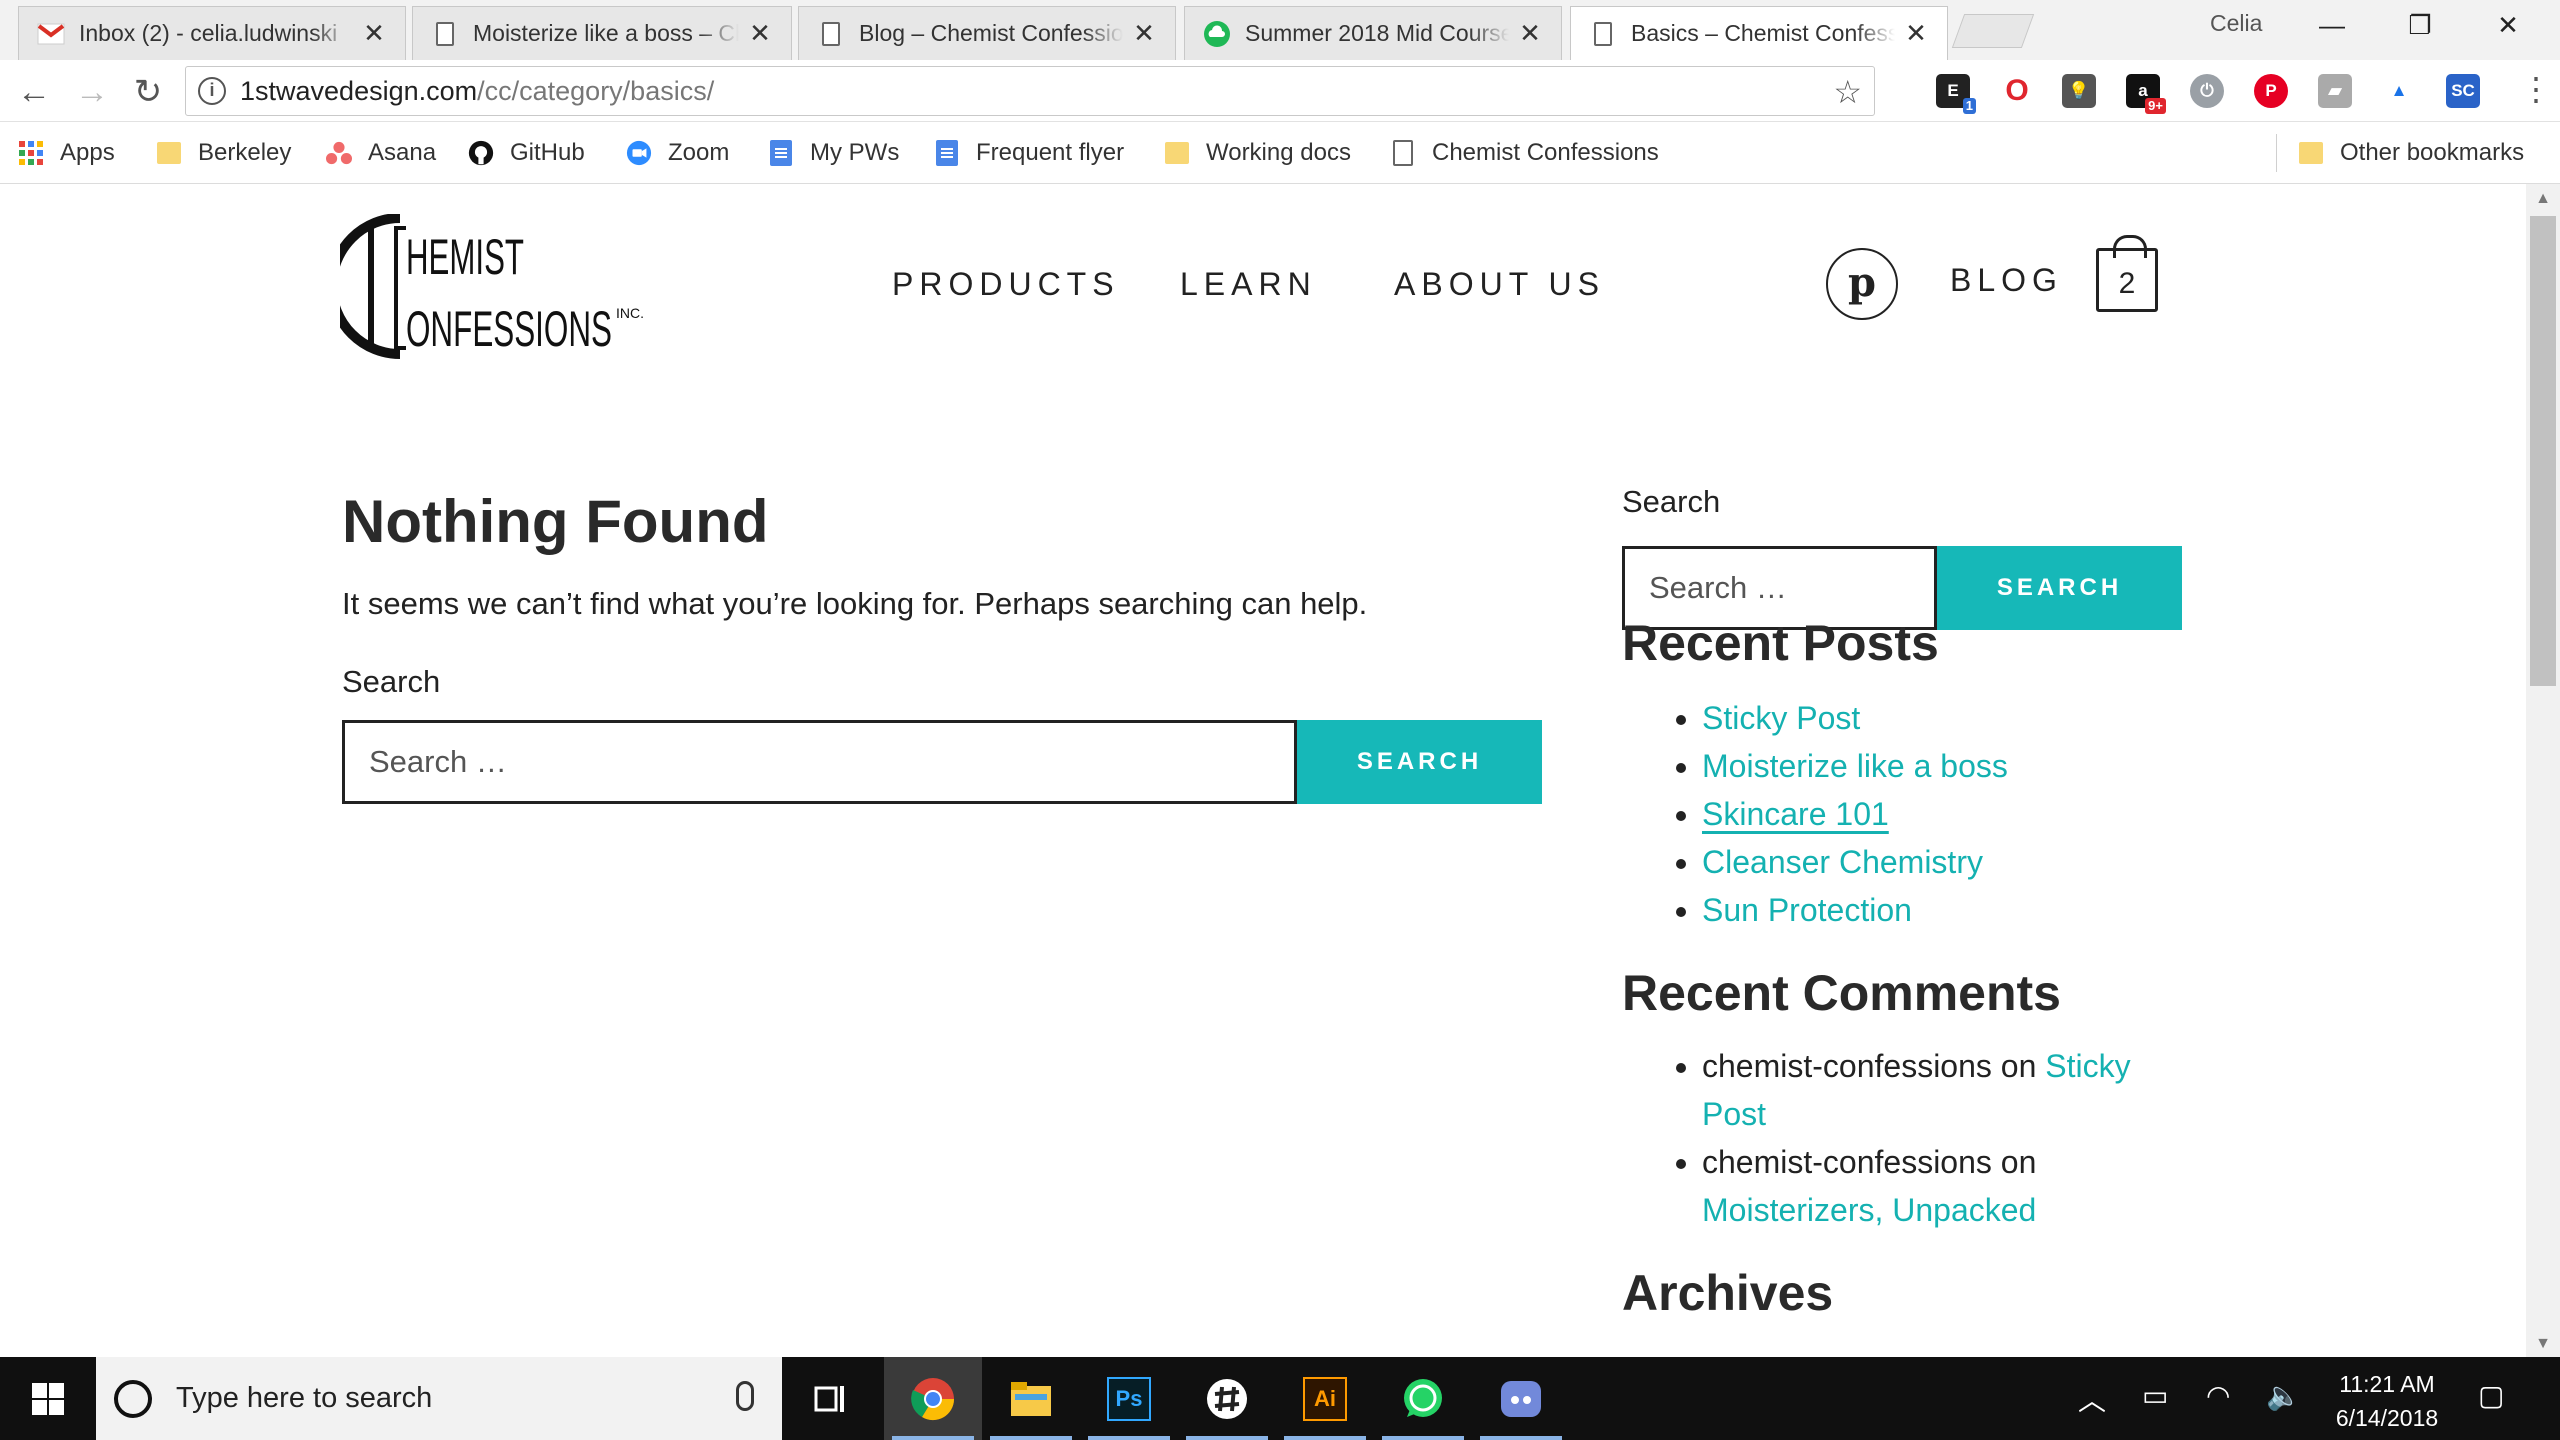  What do you see at coordinates (2283, 1395) in the screenshot?
I see `volume-icon: 🔈` at bounding box center [2283, 1395].